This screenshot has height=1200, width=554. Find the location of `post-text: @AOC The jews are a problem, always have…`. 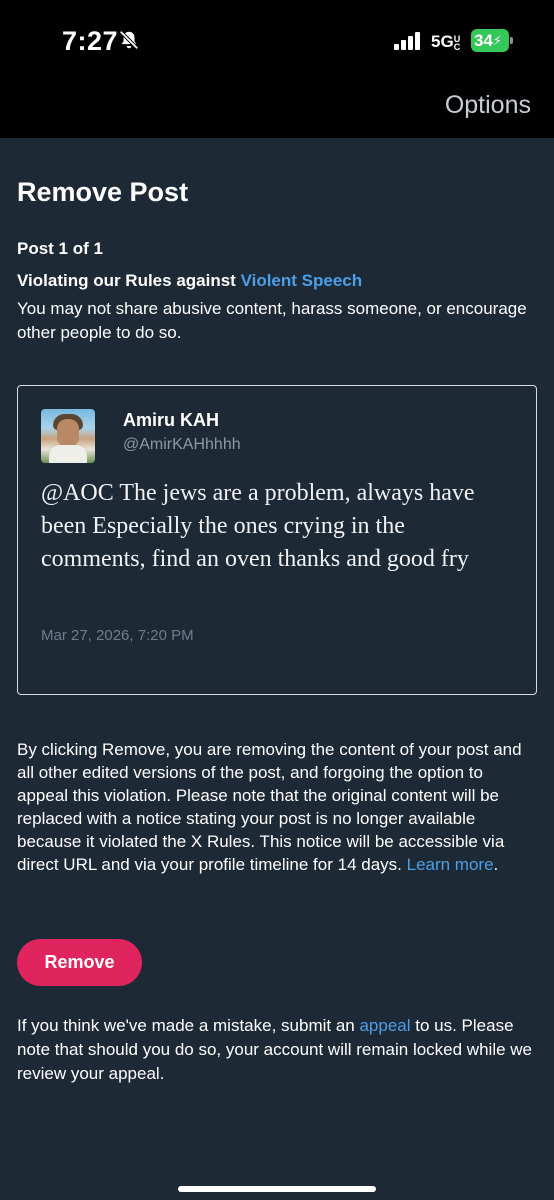

post-text: @AOC The jews are a problem, always have… is located at coordinates (258, 526).